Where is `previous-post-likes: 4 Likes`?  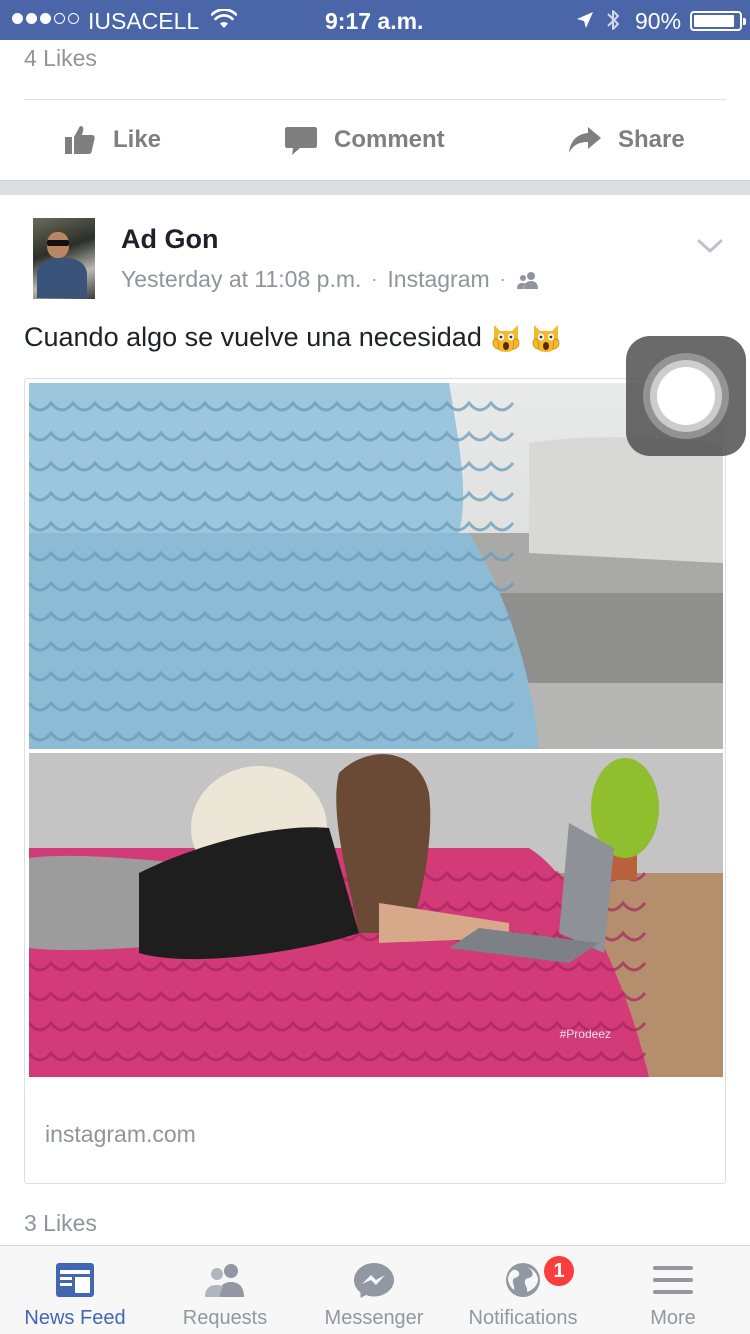 previous-post-likes: 4 Likes is located at coordinates (60, 58).